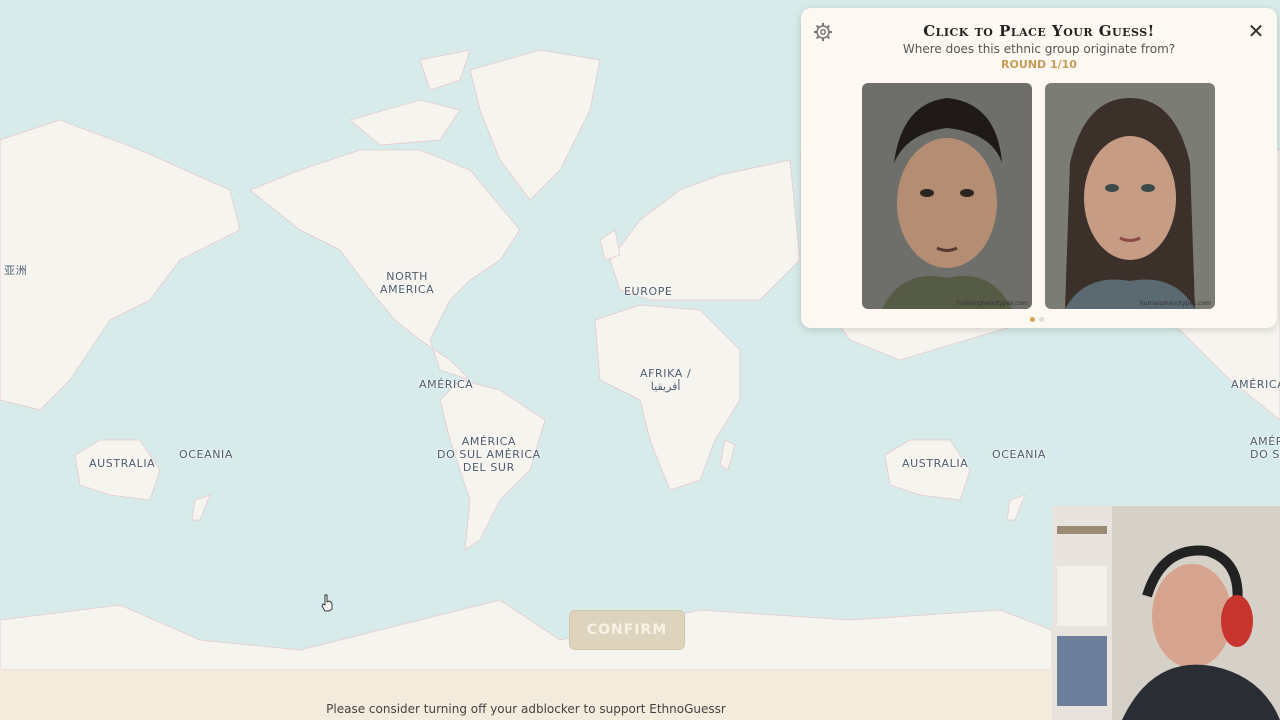 The height and width of the screenshot is (720, 1280). I want to click on webcam-overlay, so click(1166, 613).